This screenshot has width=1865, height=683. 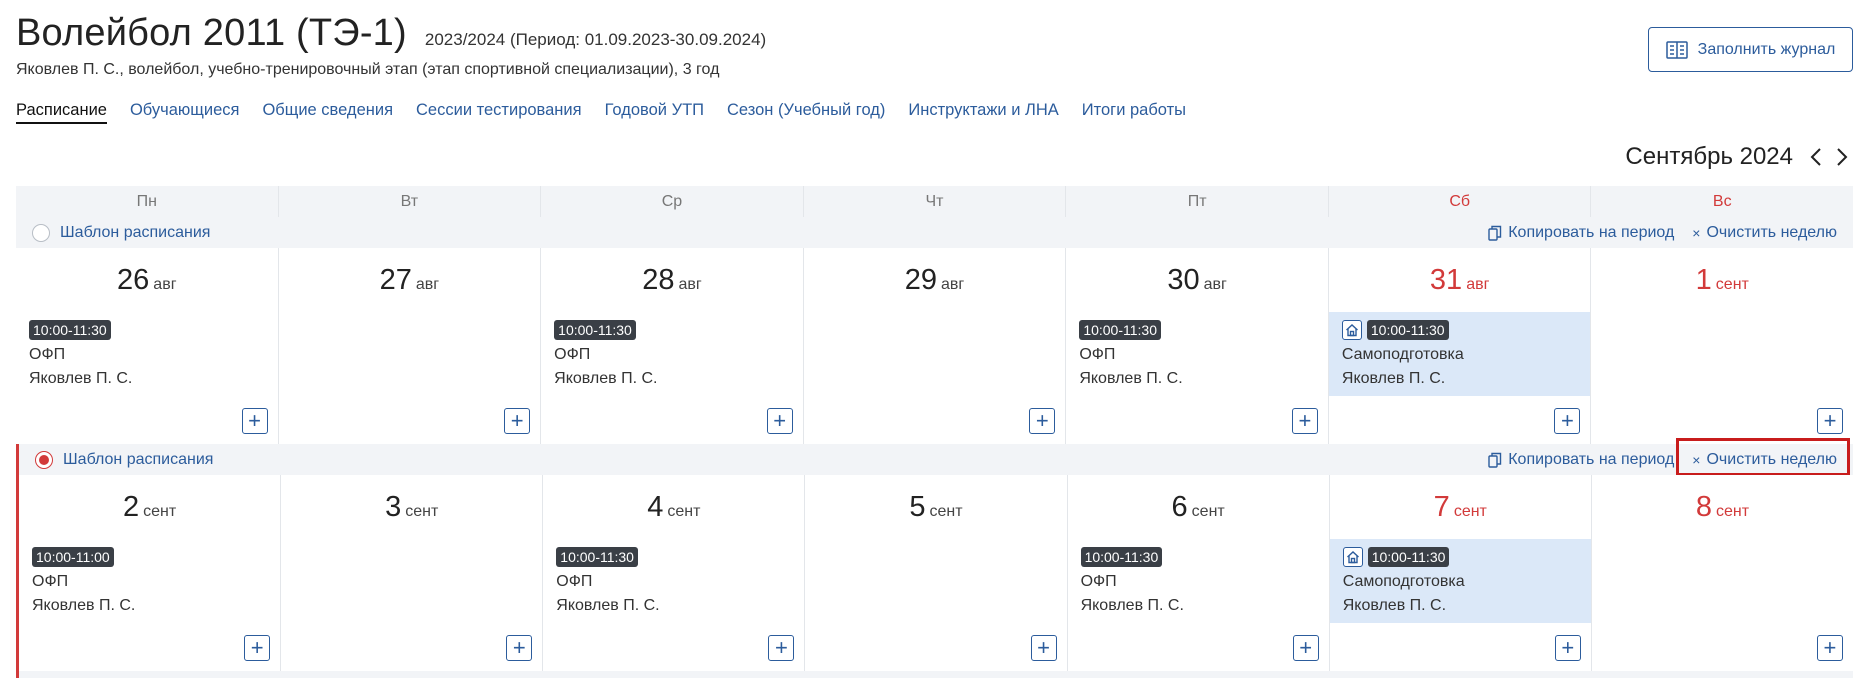 What do you see at coordinates (1676, 49) in the screenshot?
I see `journal-icon` at bounding box center [1676, 49].